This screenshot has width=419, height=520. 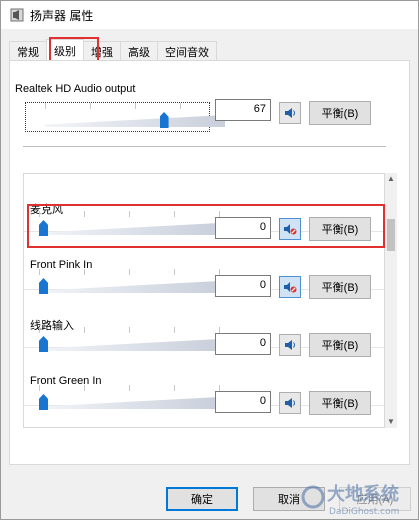 What do you see at coordinates (340, 113) in the screenshot?
I see `main-balance-button: 平衡(B)` at bounding box center [340, 113].